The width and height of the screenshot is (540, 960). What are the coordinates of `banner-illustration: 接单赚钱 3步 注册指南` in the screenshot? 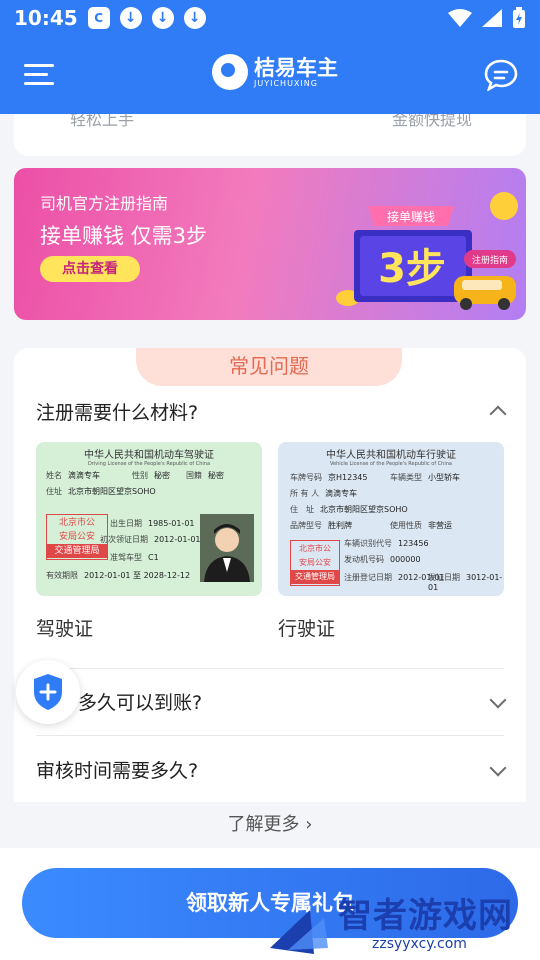 It's located at (427, 251).